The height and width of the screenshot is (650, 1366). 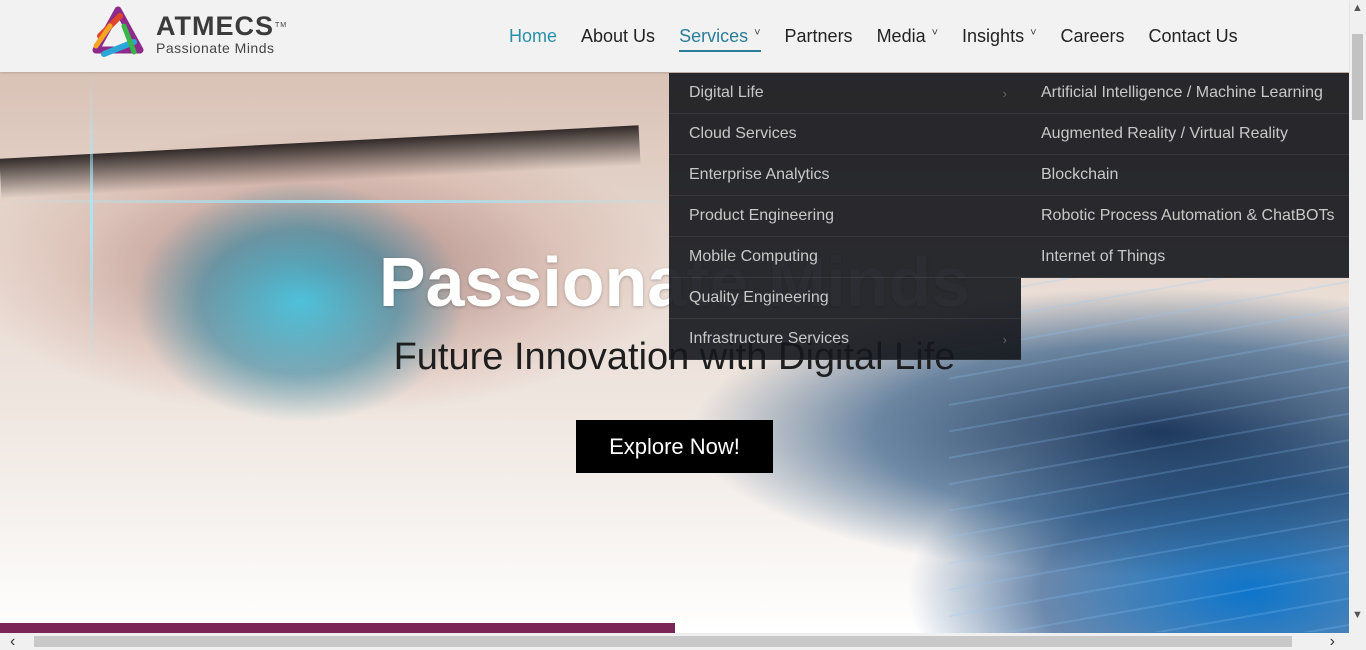 I want to click on horizontal-scroll-thumb, so click(x=663, y=641).